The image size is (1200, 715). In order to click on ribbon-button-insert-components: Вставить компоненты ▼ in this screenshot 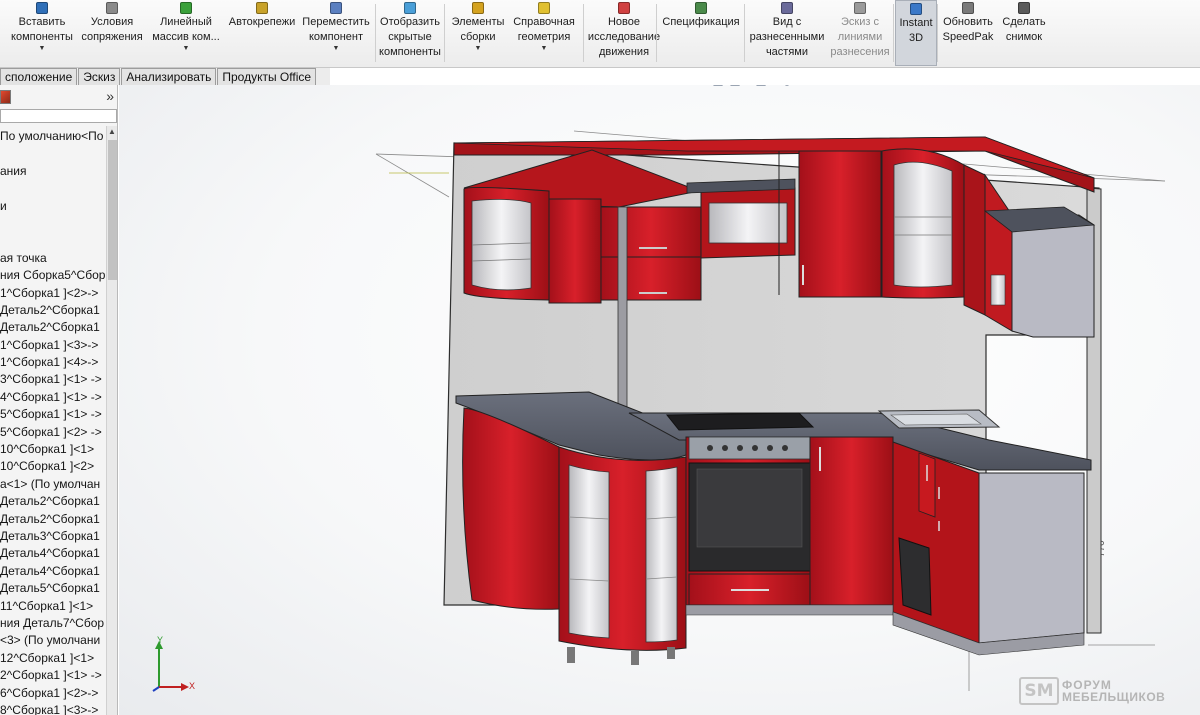, I will do `click(42, 33)`.